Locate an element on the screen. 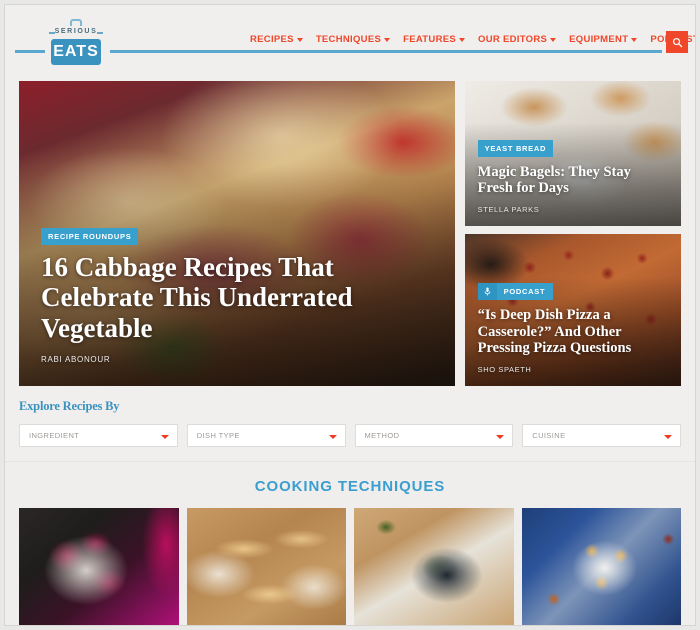  nav-item-our-editors: OUR EDITORS is located at coordinates (517, 39).